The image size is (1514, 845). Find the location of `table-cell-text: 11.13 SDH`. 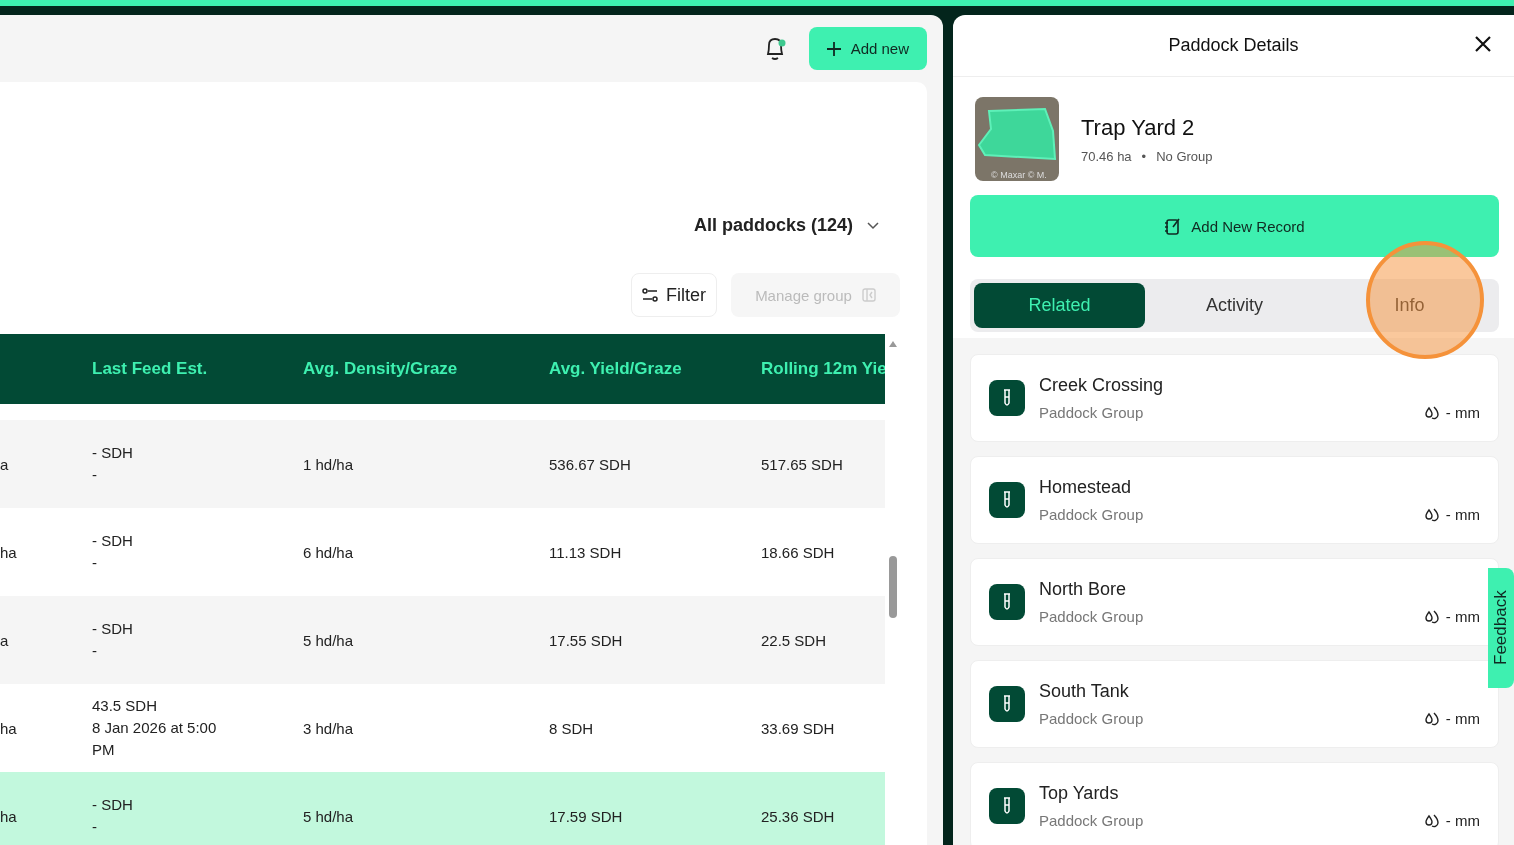

table-cell-text: 11.13 SDH is located at coordinates (586, 552).